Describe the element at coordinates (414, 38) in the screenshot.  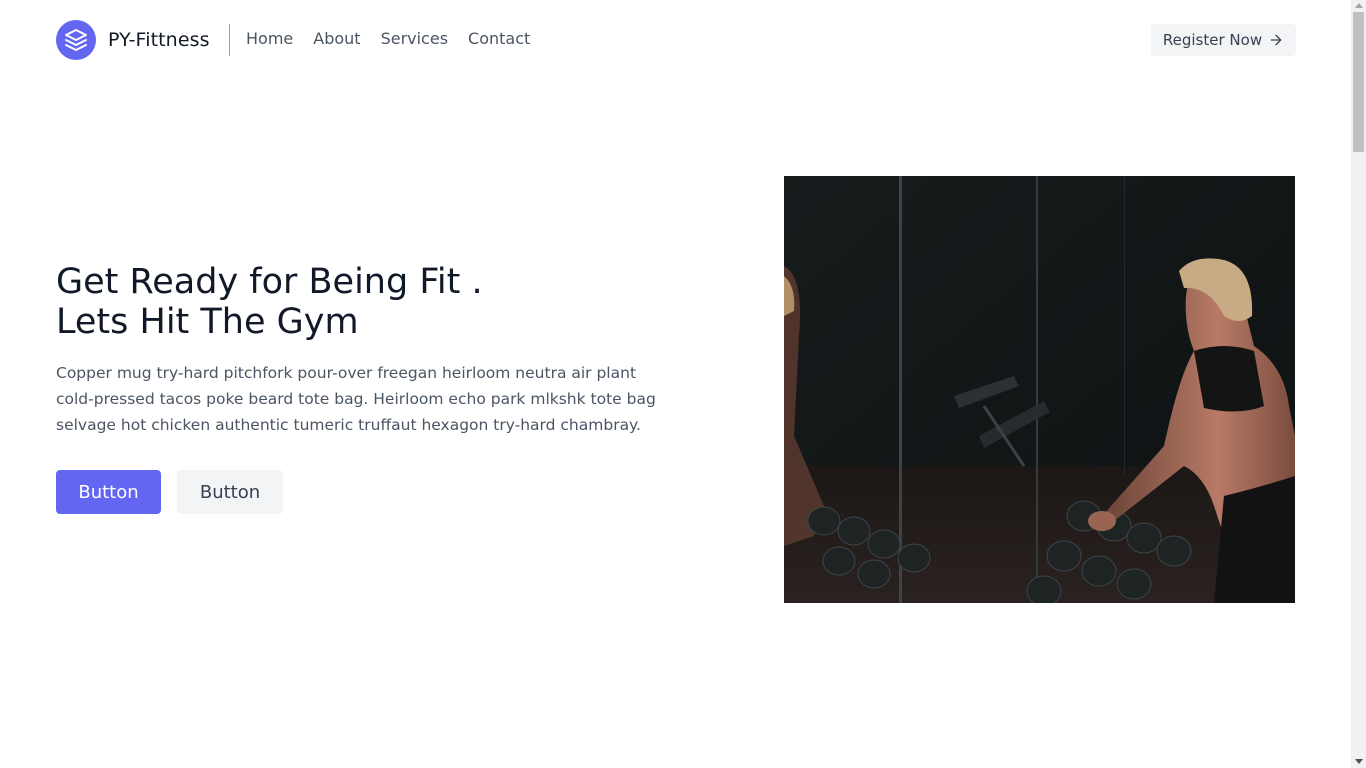
I see `nav-services: Services` at that location.